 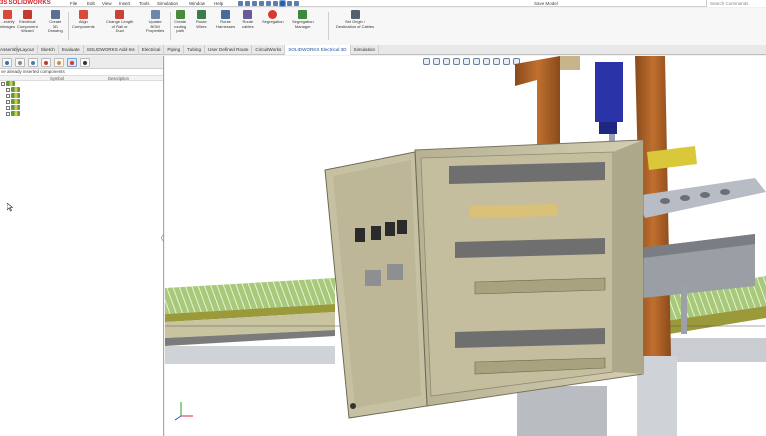 What do you see at coordinates (85, 62) in the screenshot?
I see `cabinet-icon` at bounding box center [85, 62].